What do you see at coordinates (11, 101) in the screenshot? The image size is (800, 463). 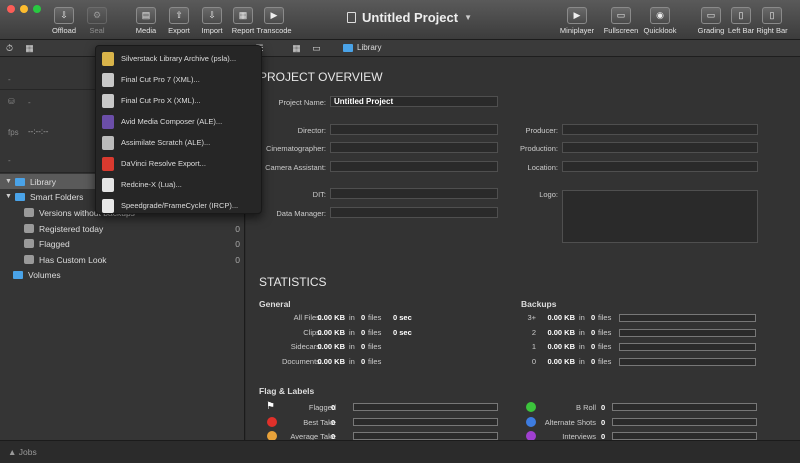 I see `drive-icon: ⛁` at bounding box center [11, 101].